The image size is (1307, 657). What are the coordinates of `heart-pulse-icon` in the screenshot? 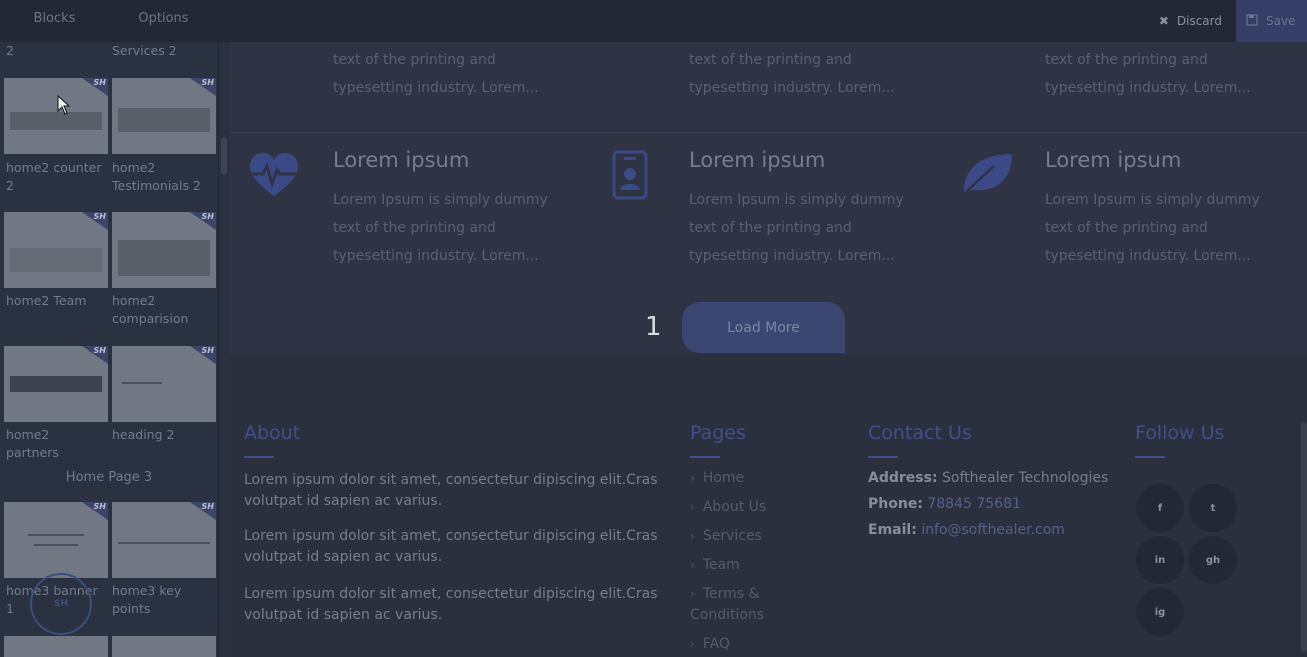 It's located at (274, 174).